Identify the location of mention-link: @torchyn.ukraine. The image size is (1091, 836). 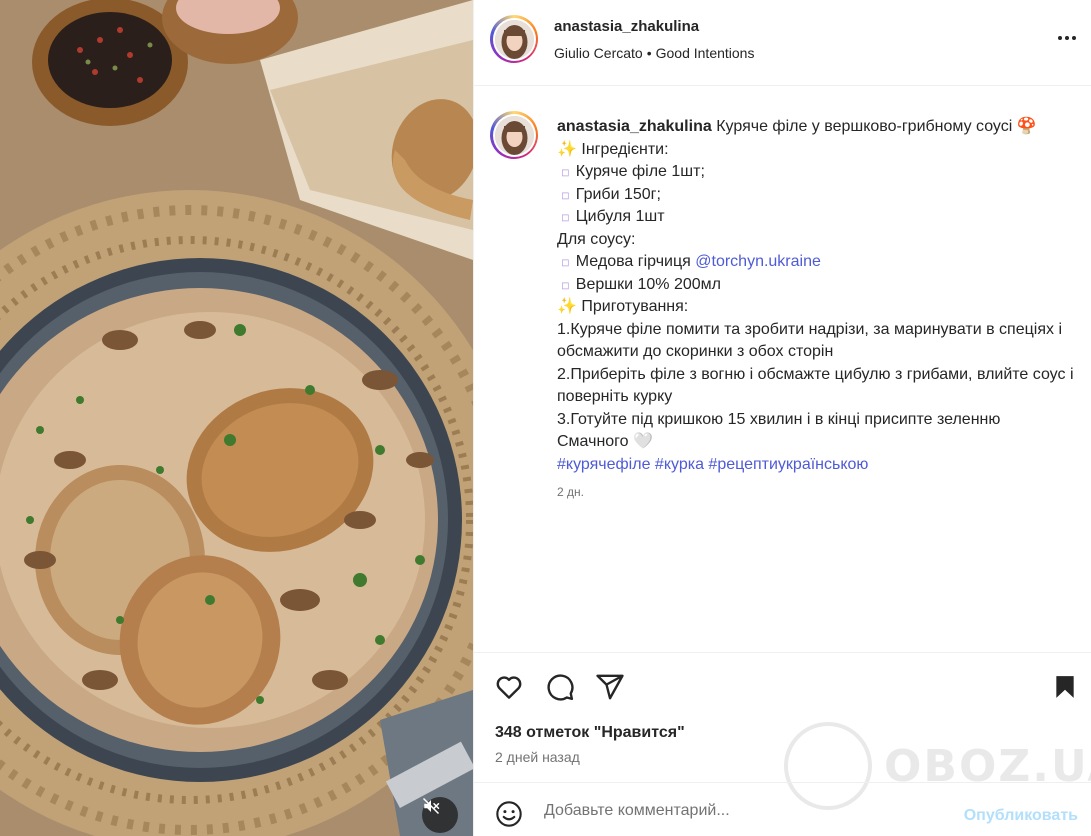
(758, 261).